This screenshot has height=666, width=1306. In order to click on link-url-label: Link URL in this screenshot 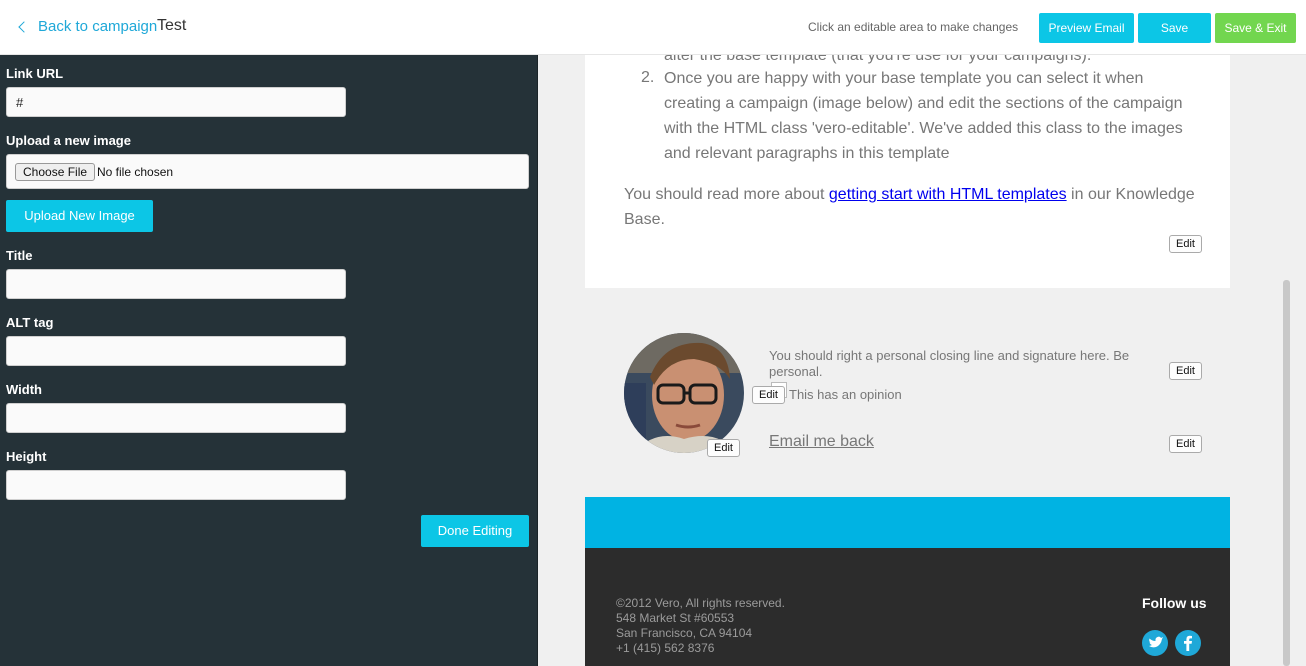, I will do `click(35, 73)`.